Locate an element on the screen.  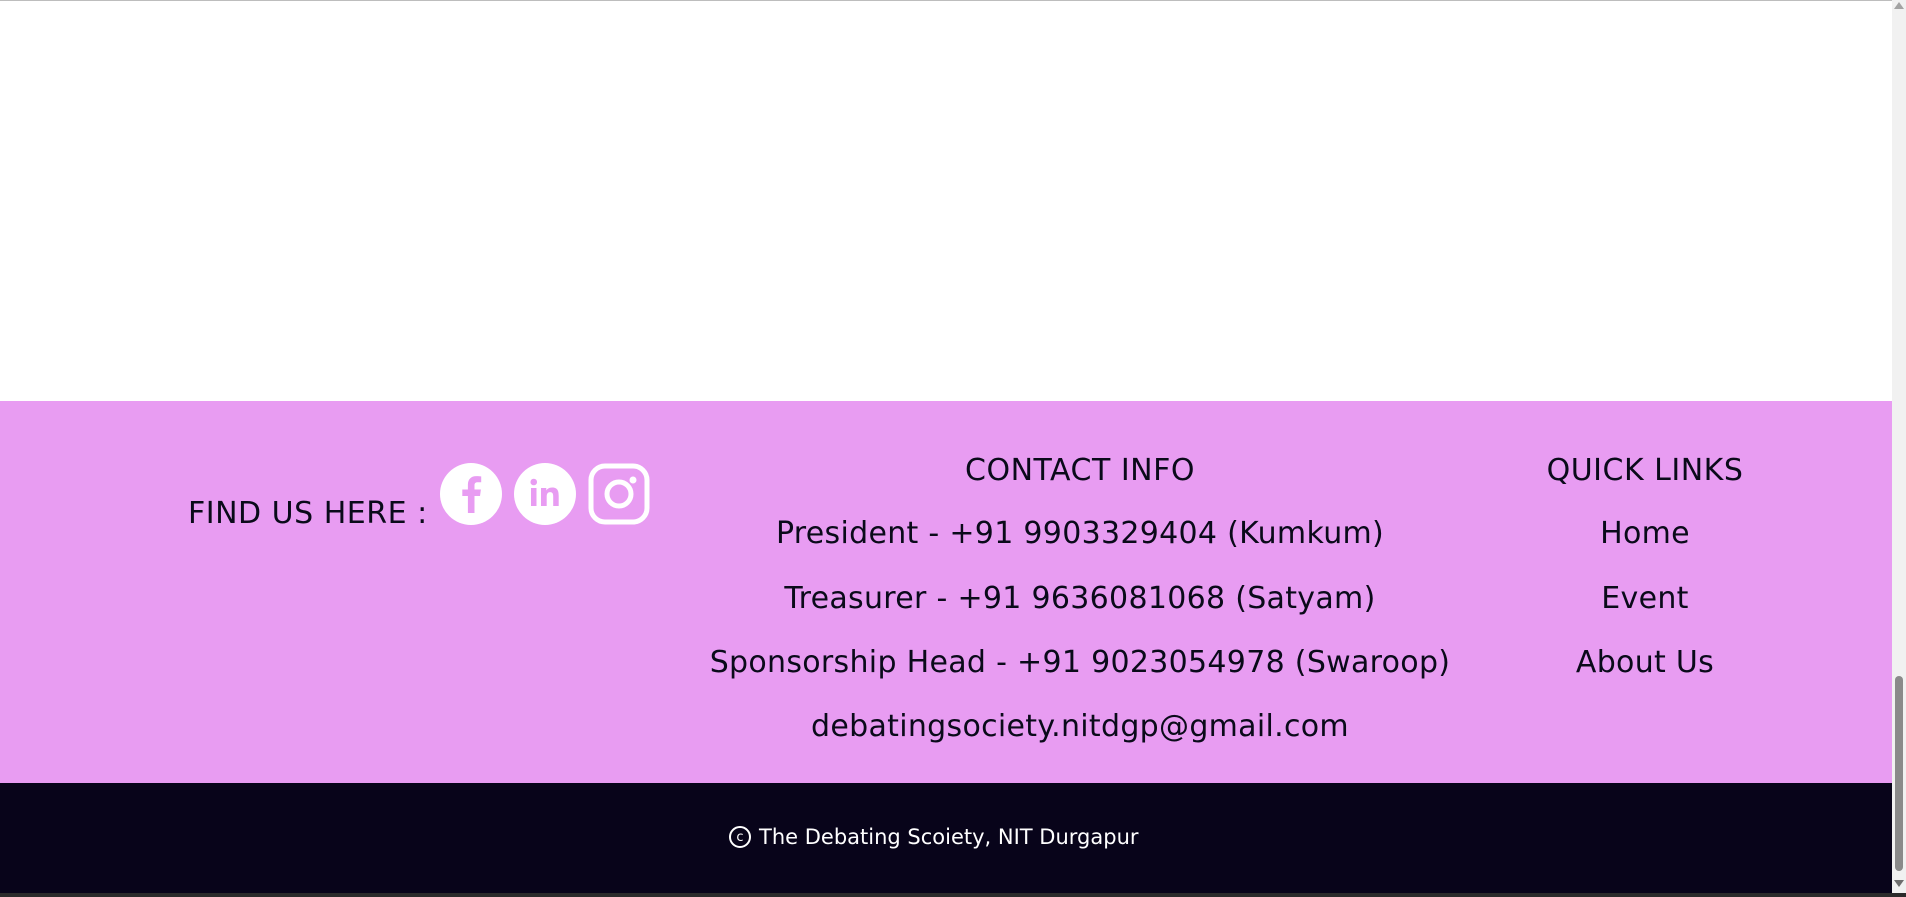
copyright-notice: c The Debating Scoiety, NIT Durgapur is located at coordinates (934, 837).